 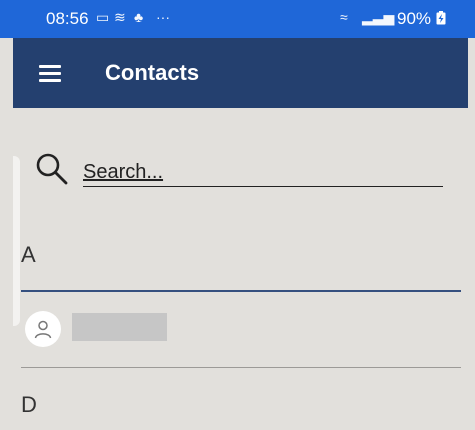 What do you see at coordinates (52, 169) in the screenshot?
I see `search-icon` at bounding box center [52, 169].